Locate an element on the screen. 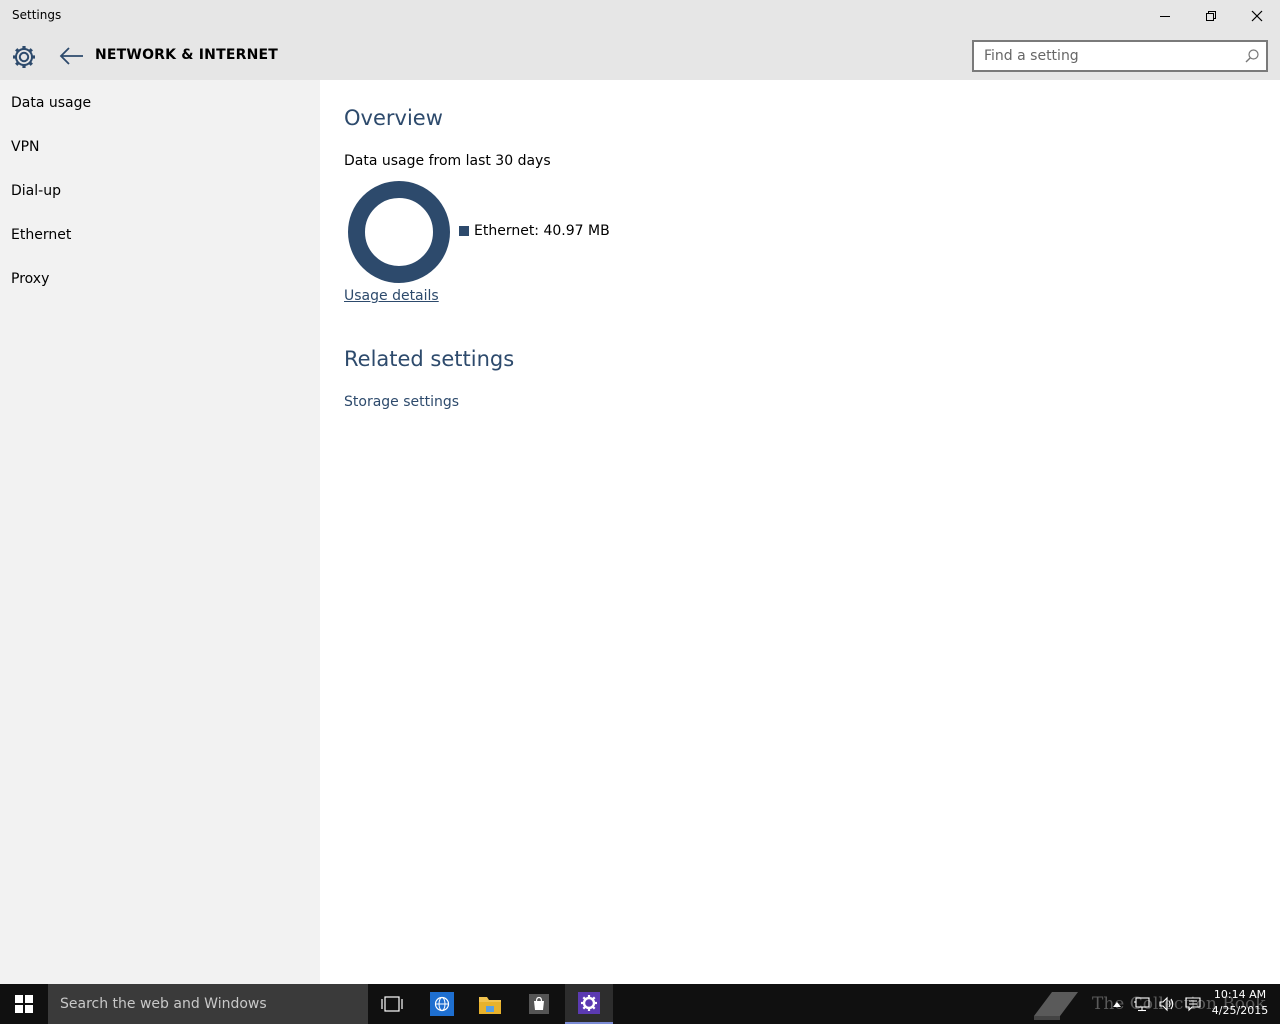 This screenshot has width=1280, height=1024. sidebar-item-data-usage: Data usage is located at coordinates (51, 103).